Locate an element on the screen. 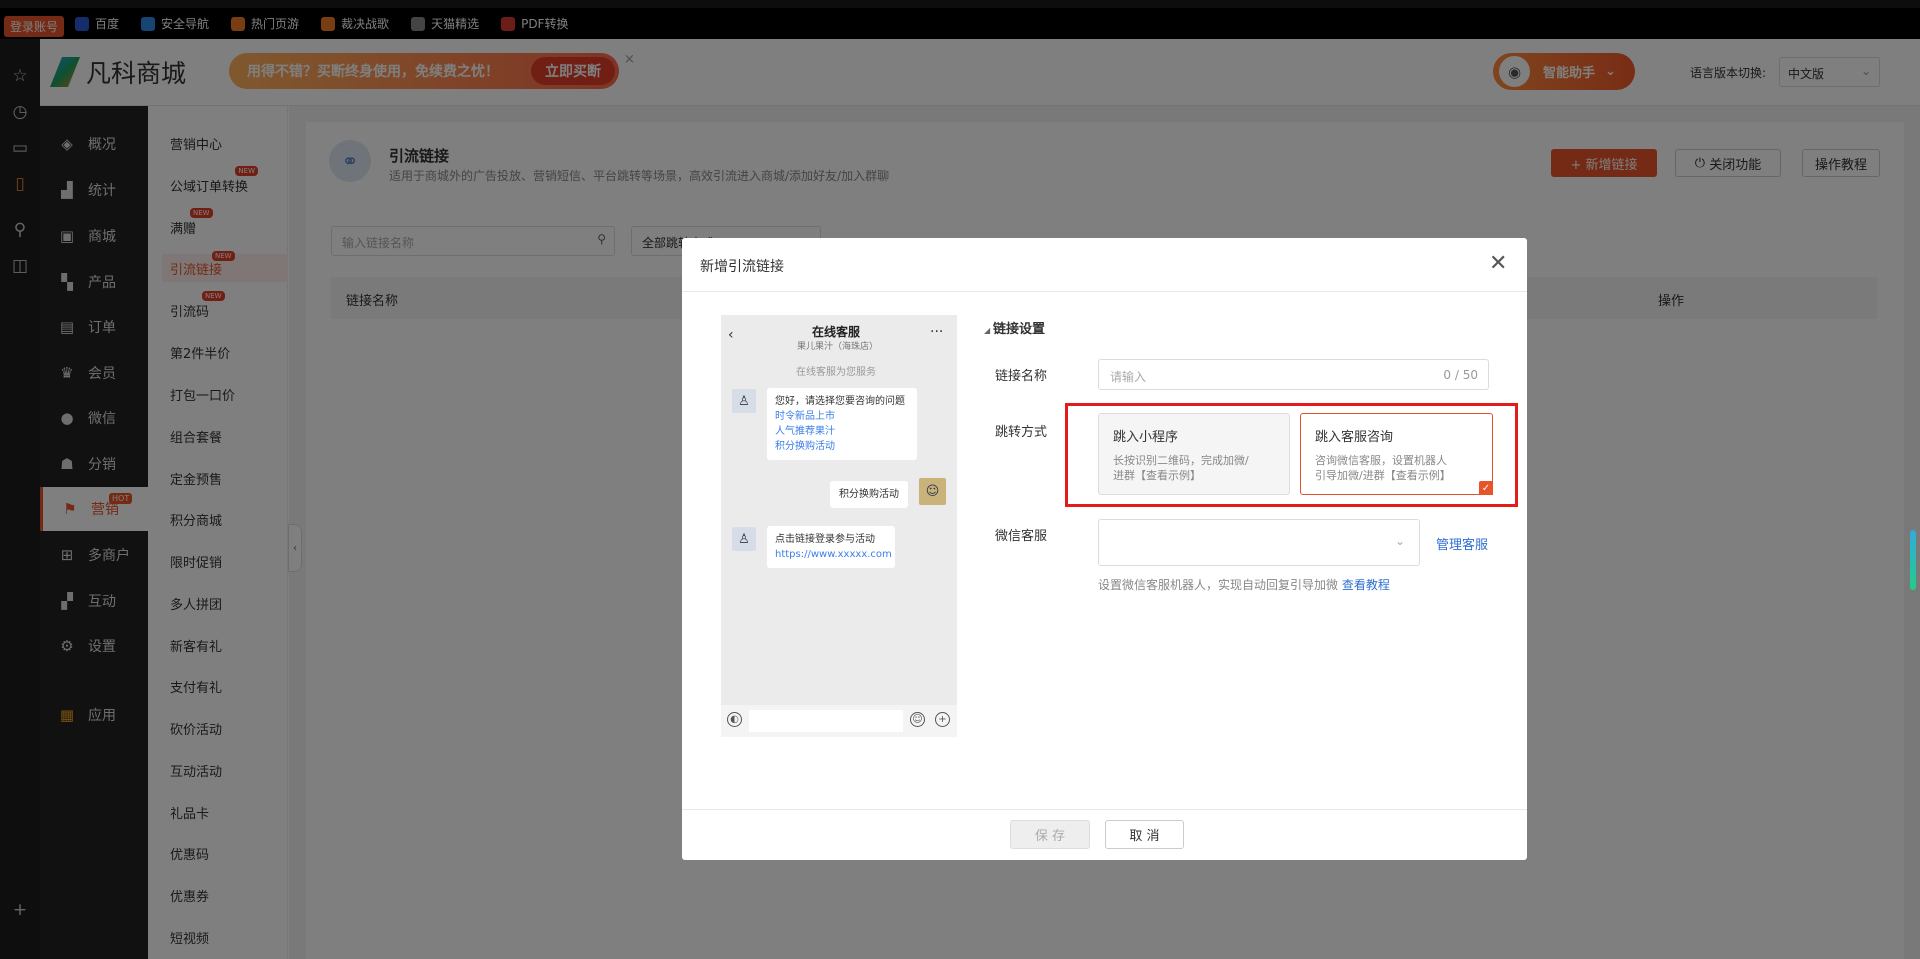  view-tutorial-link: 查看教程 is located at coordinates (1366, 585).